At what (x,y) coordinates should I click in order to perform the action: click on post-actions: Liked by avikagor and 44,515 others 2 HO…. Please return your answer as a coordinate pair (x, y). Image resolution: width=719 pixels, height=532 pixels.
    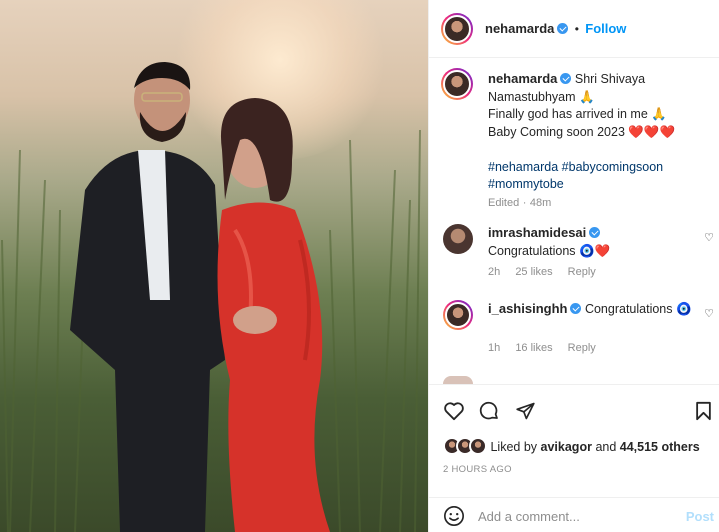
    Looking at the image, I should click on (574, 458).